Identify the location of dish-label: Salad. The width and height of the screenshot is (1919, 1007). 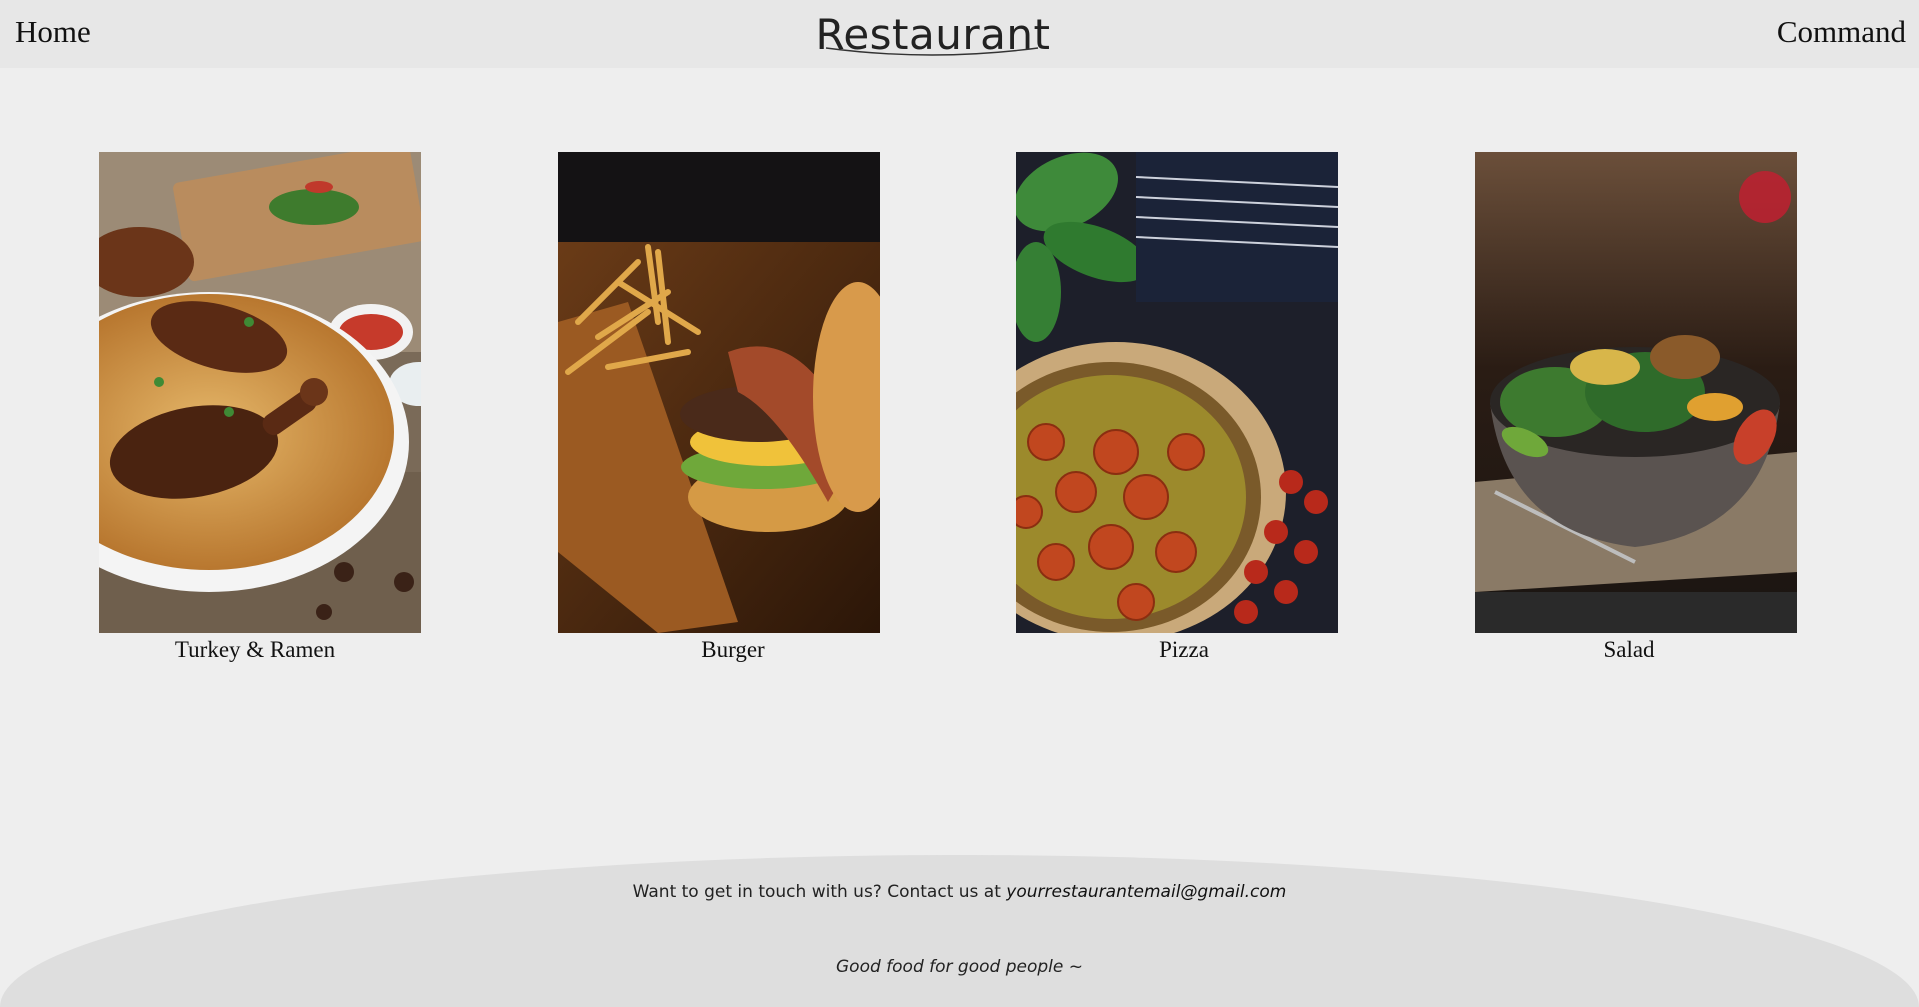
(1629, 649).